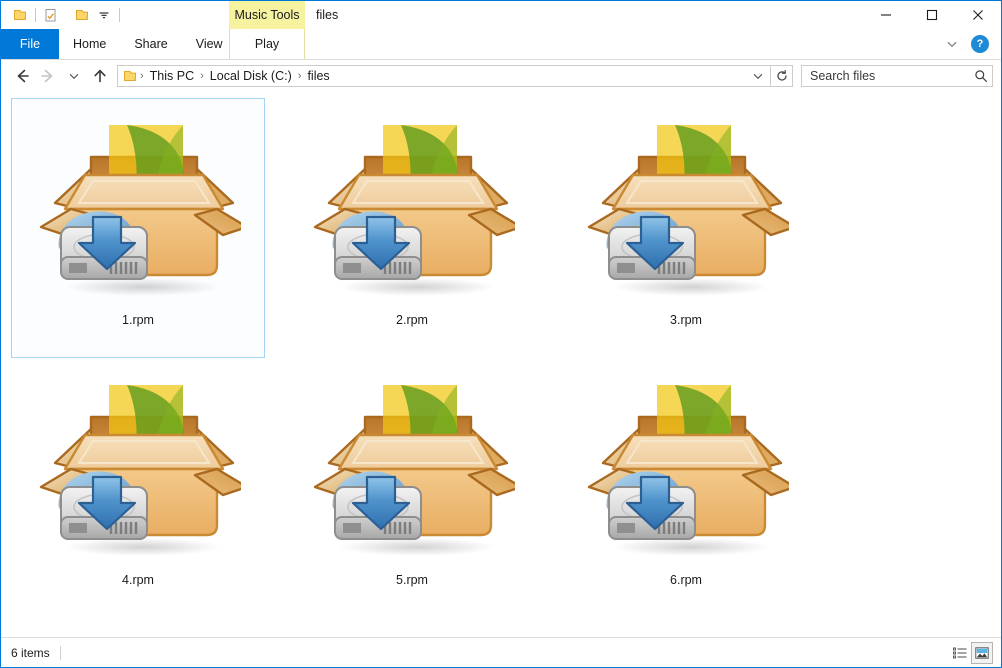 Image resolution: width=1002 pixels, height=668 pixels. Describe the element at coordinates (981, 76) in the screenshot. I see `search-icon` at that location.